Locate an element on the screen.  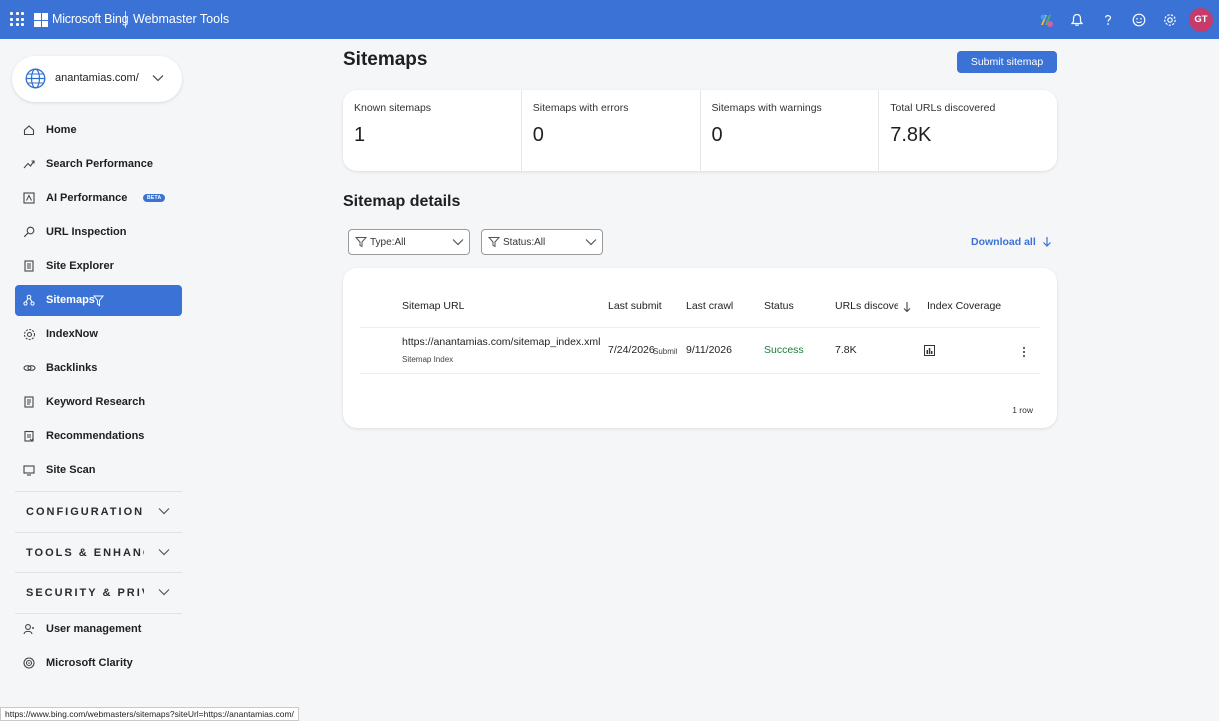
link-icon is located at coordinates (29, 368).